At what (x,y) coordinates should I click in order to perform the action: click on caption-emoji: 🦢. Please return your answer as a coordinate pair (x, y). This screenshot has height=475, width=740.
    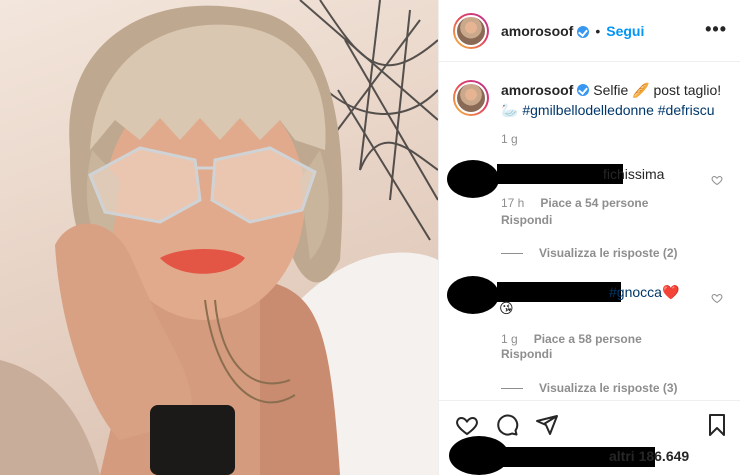
    Looking at the image, I should click on (512, 110).